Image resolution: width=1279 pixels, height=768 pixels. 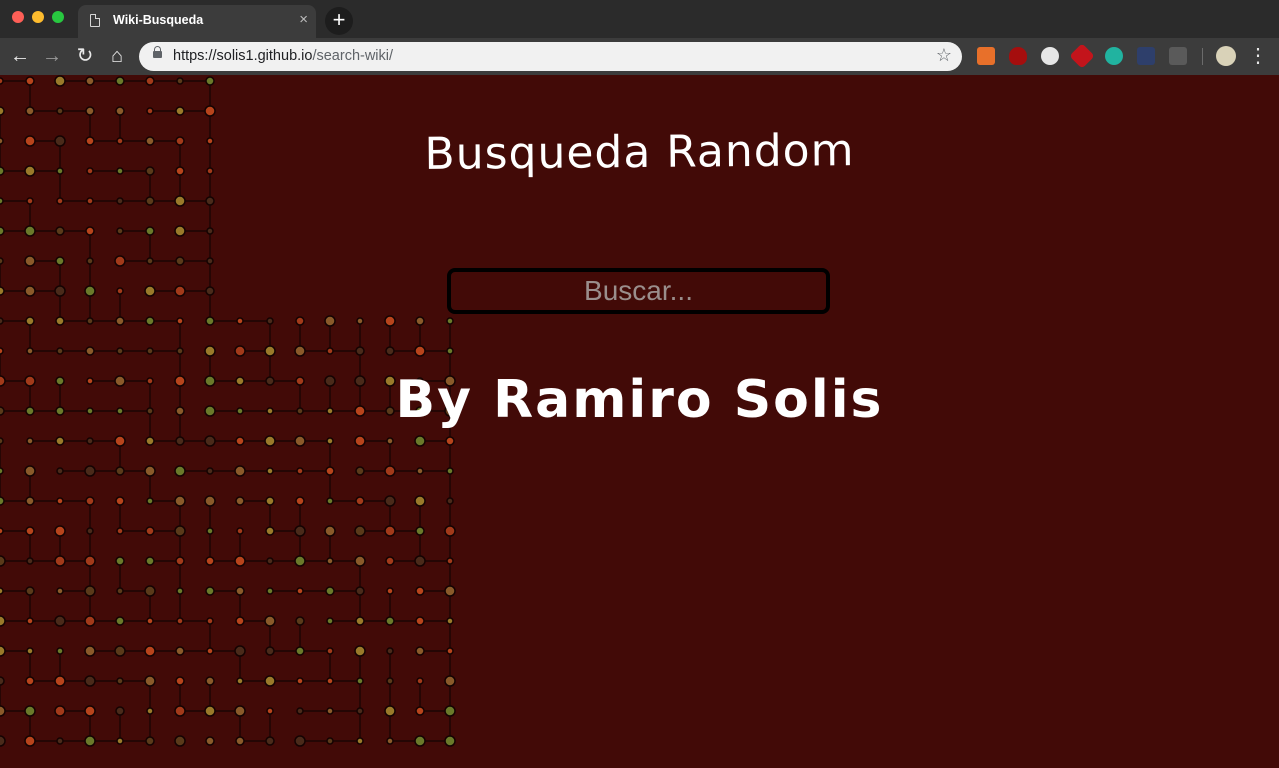 What do you see at coordinates (303, 20) in the screenshot?
I see `tab-close-icon: ×` at bounding box center [303, 20].